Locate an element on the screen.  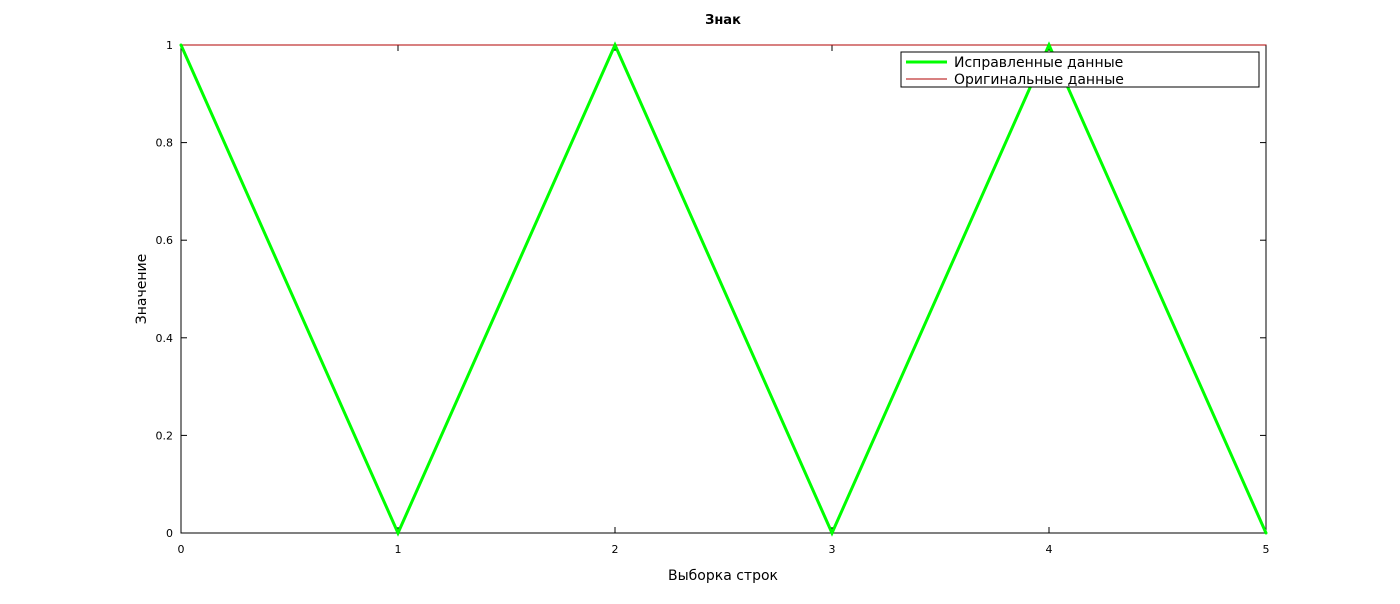
y-tick-label: 1 is located at coordinates (169, 45).